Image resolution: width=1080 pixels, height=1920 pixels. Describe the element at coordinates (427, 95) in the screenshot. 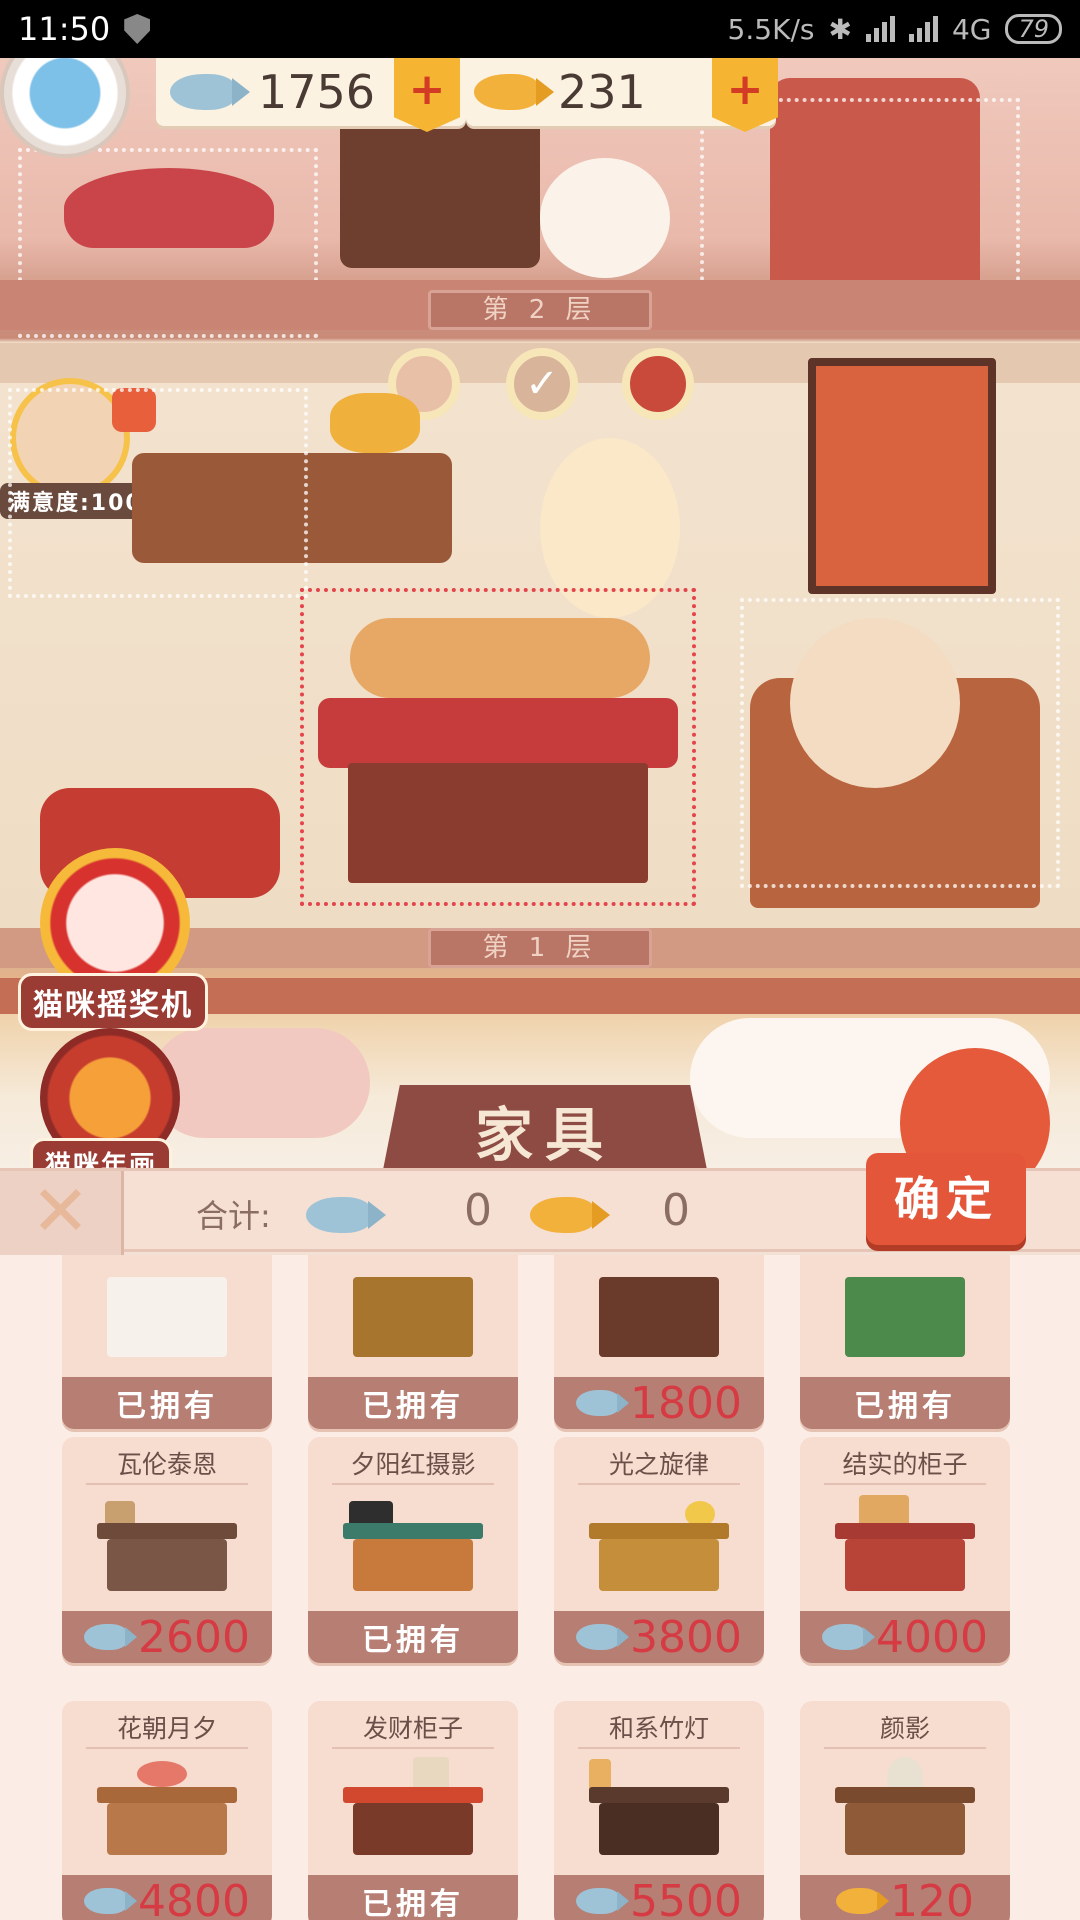

I see `add-fish-button: +` at that location.